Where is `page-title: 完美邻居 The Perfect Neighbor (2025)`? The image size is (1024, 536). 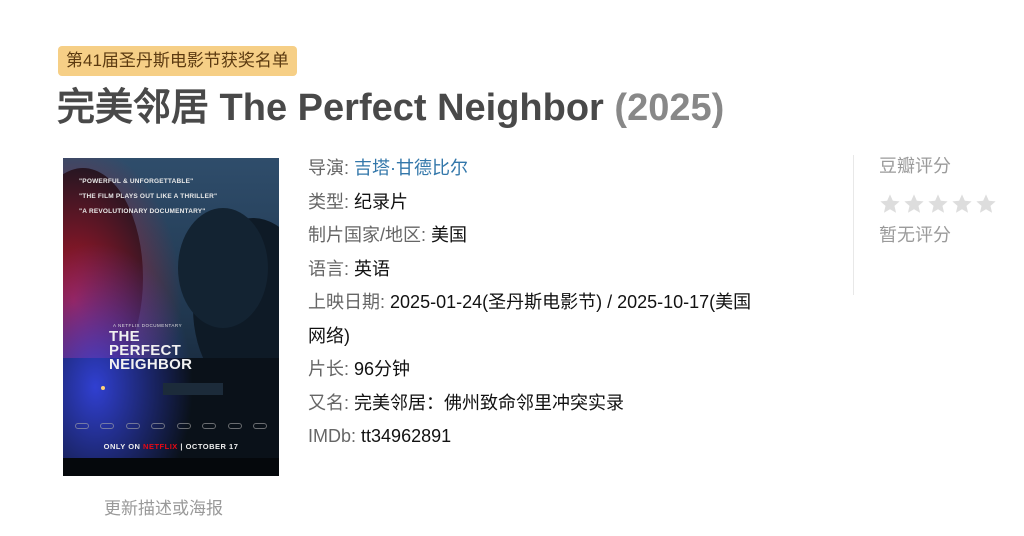
page-title: 完美邻居 The Perfect Neighbor (2025) is located at coordinates (390, 108).